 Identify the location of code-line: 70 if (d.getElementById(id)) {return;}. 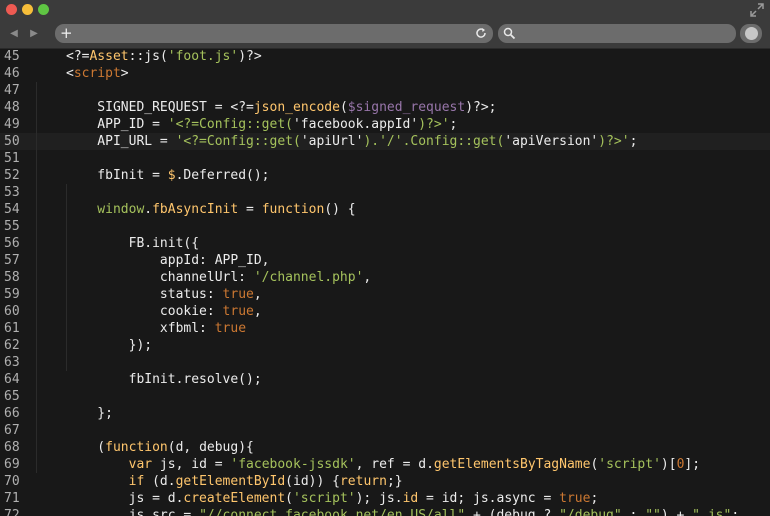
(385, 481).